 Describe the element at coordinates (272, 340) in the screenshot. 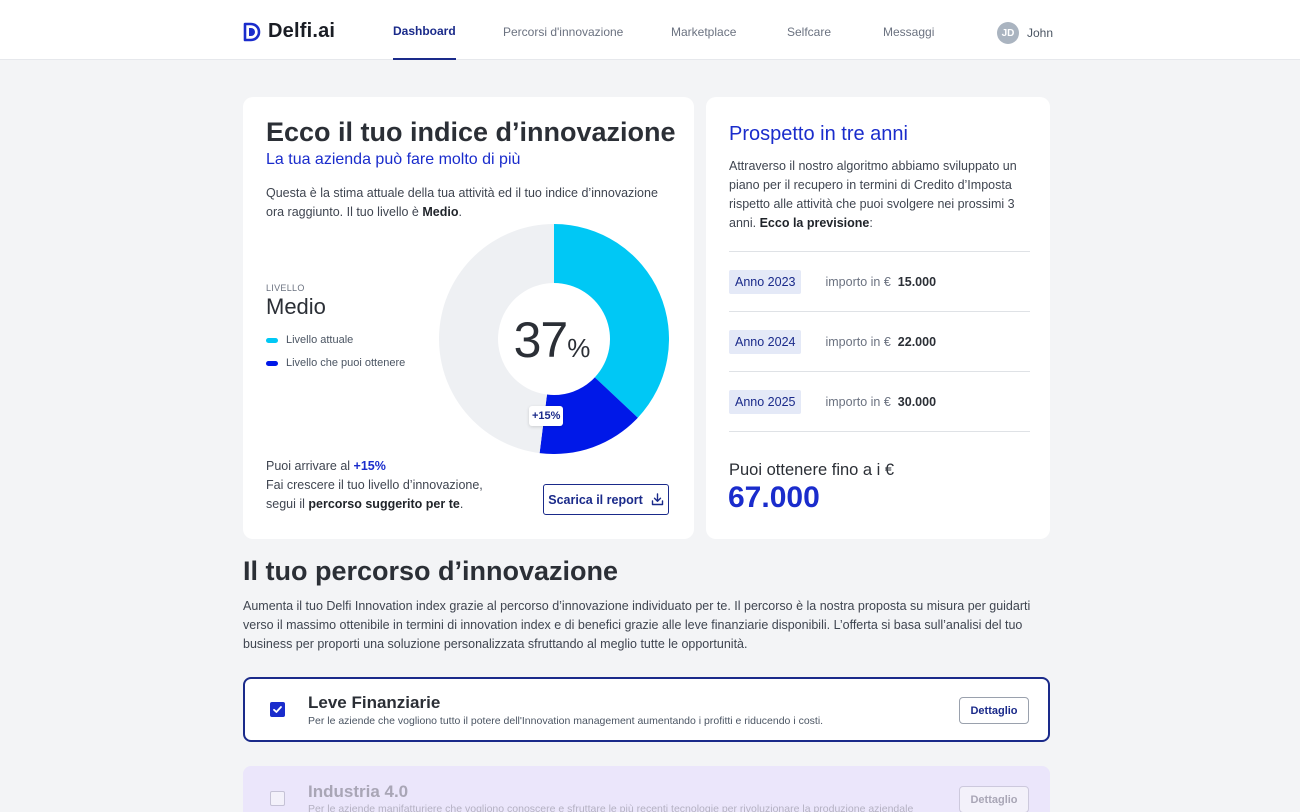

I see `legend-current-swatch` at that location.